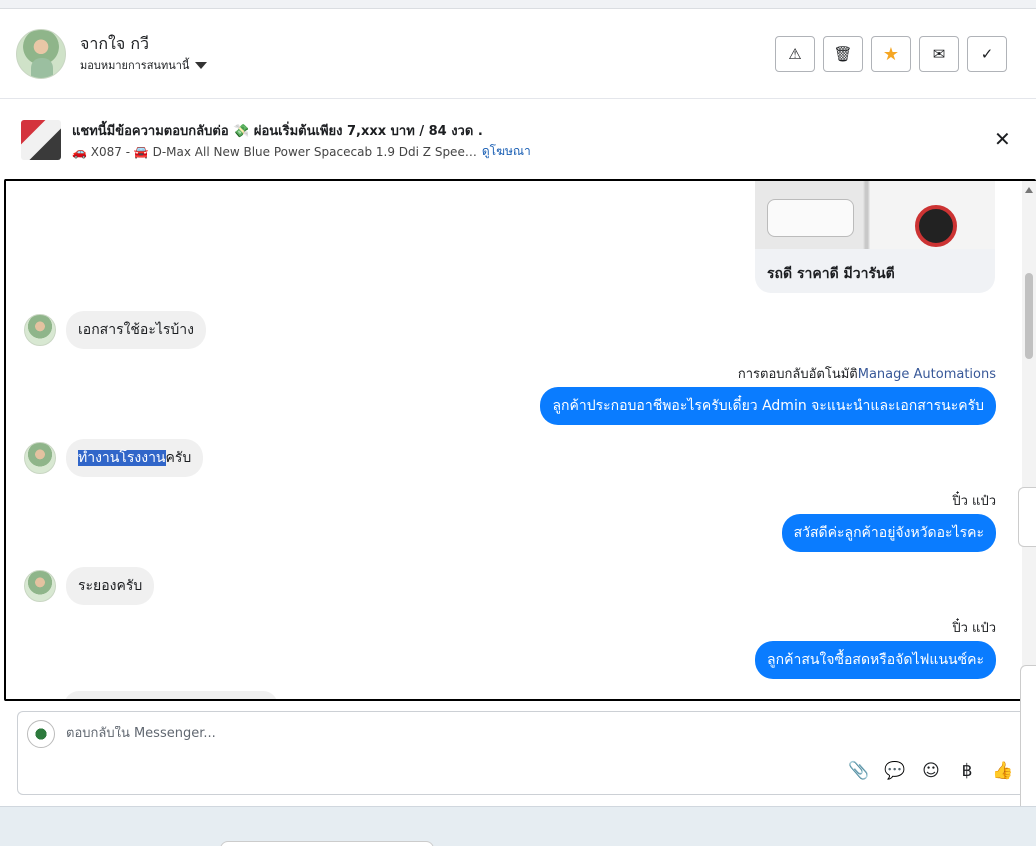  I want to click on car-image, so click(875, 215).